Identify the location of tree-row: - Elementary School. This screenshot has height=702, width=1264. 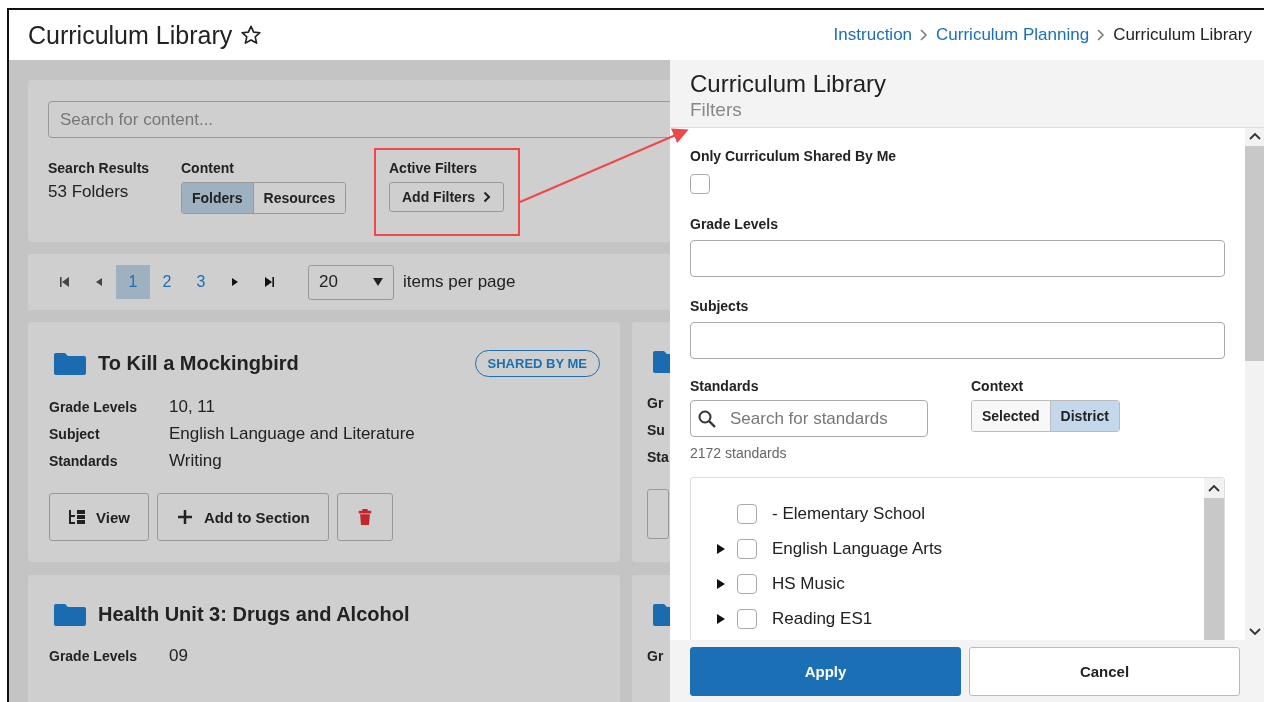
(947, 513).